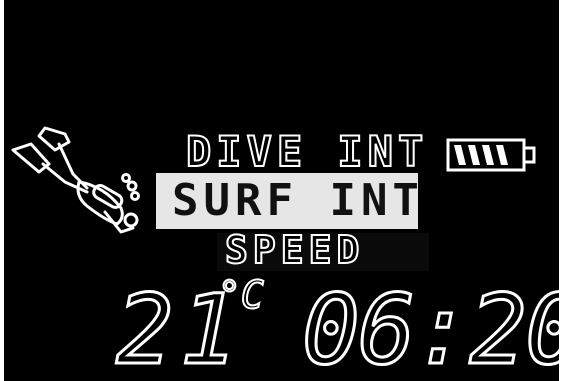 This screenshot has width=565, height=381. What do you see at coordinates (430, 327) in the screenshot?
I see `time-display: 06:20` at bounding box center [430, 327].